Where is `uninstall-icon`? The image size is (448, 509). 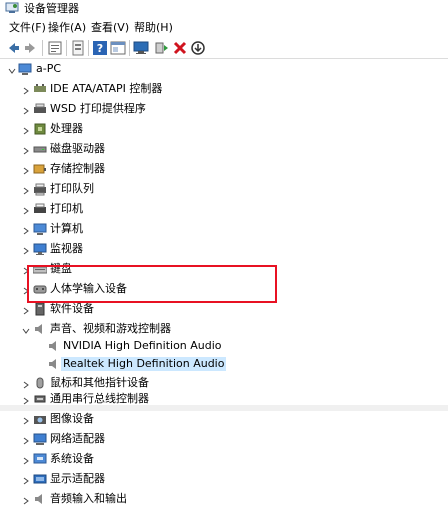
uninstall-icon is located at coordinates (180, 48).